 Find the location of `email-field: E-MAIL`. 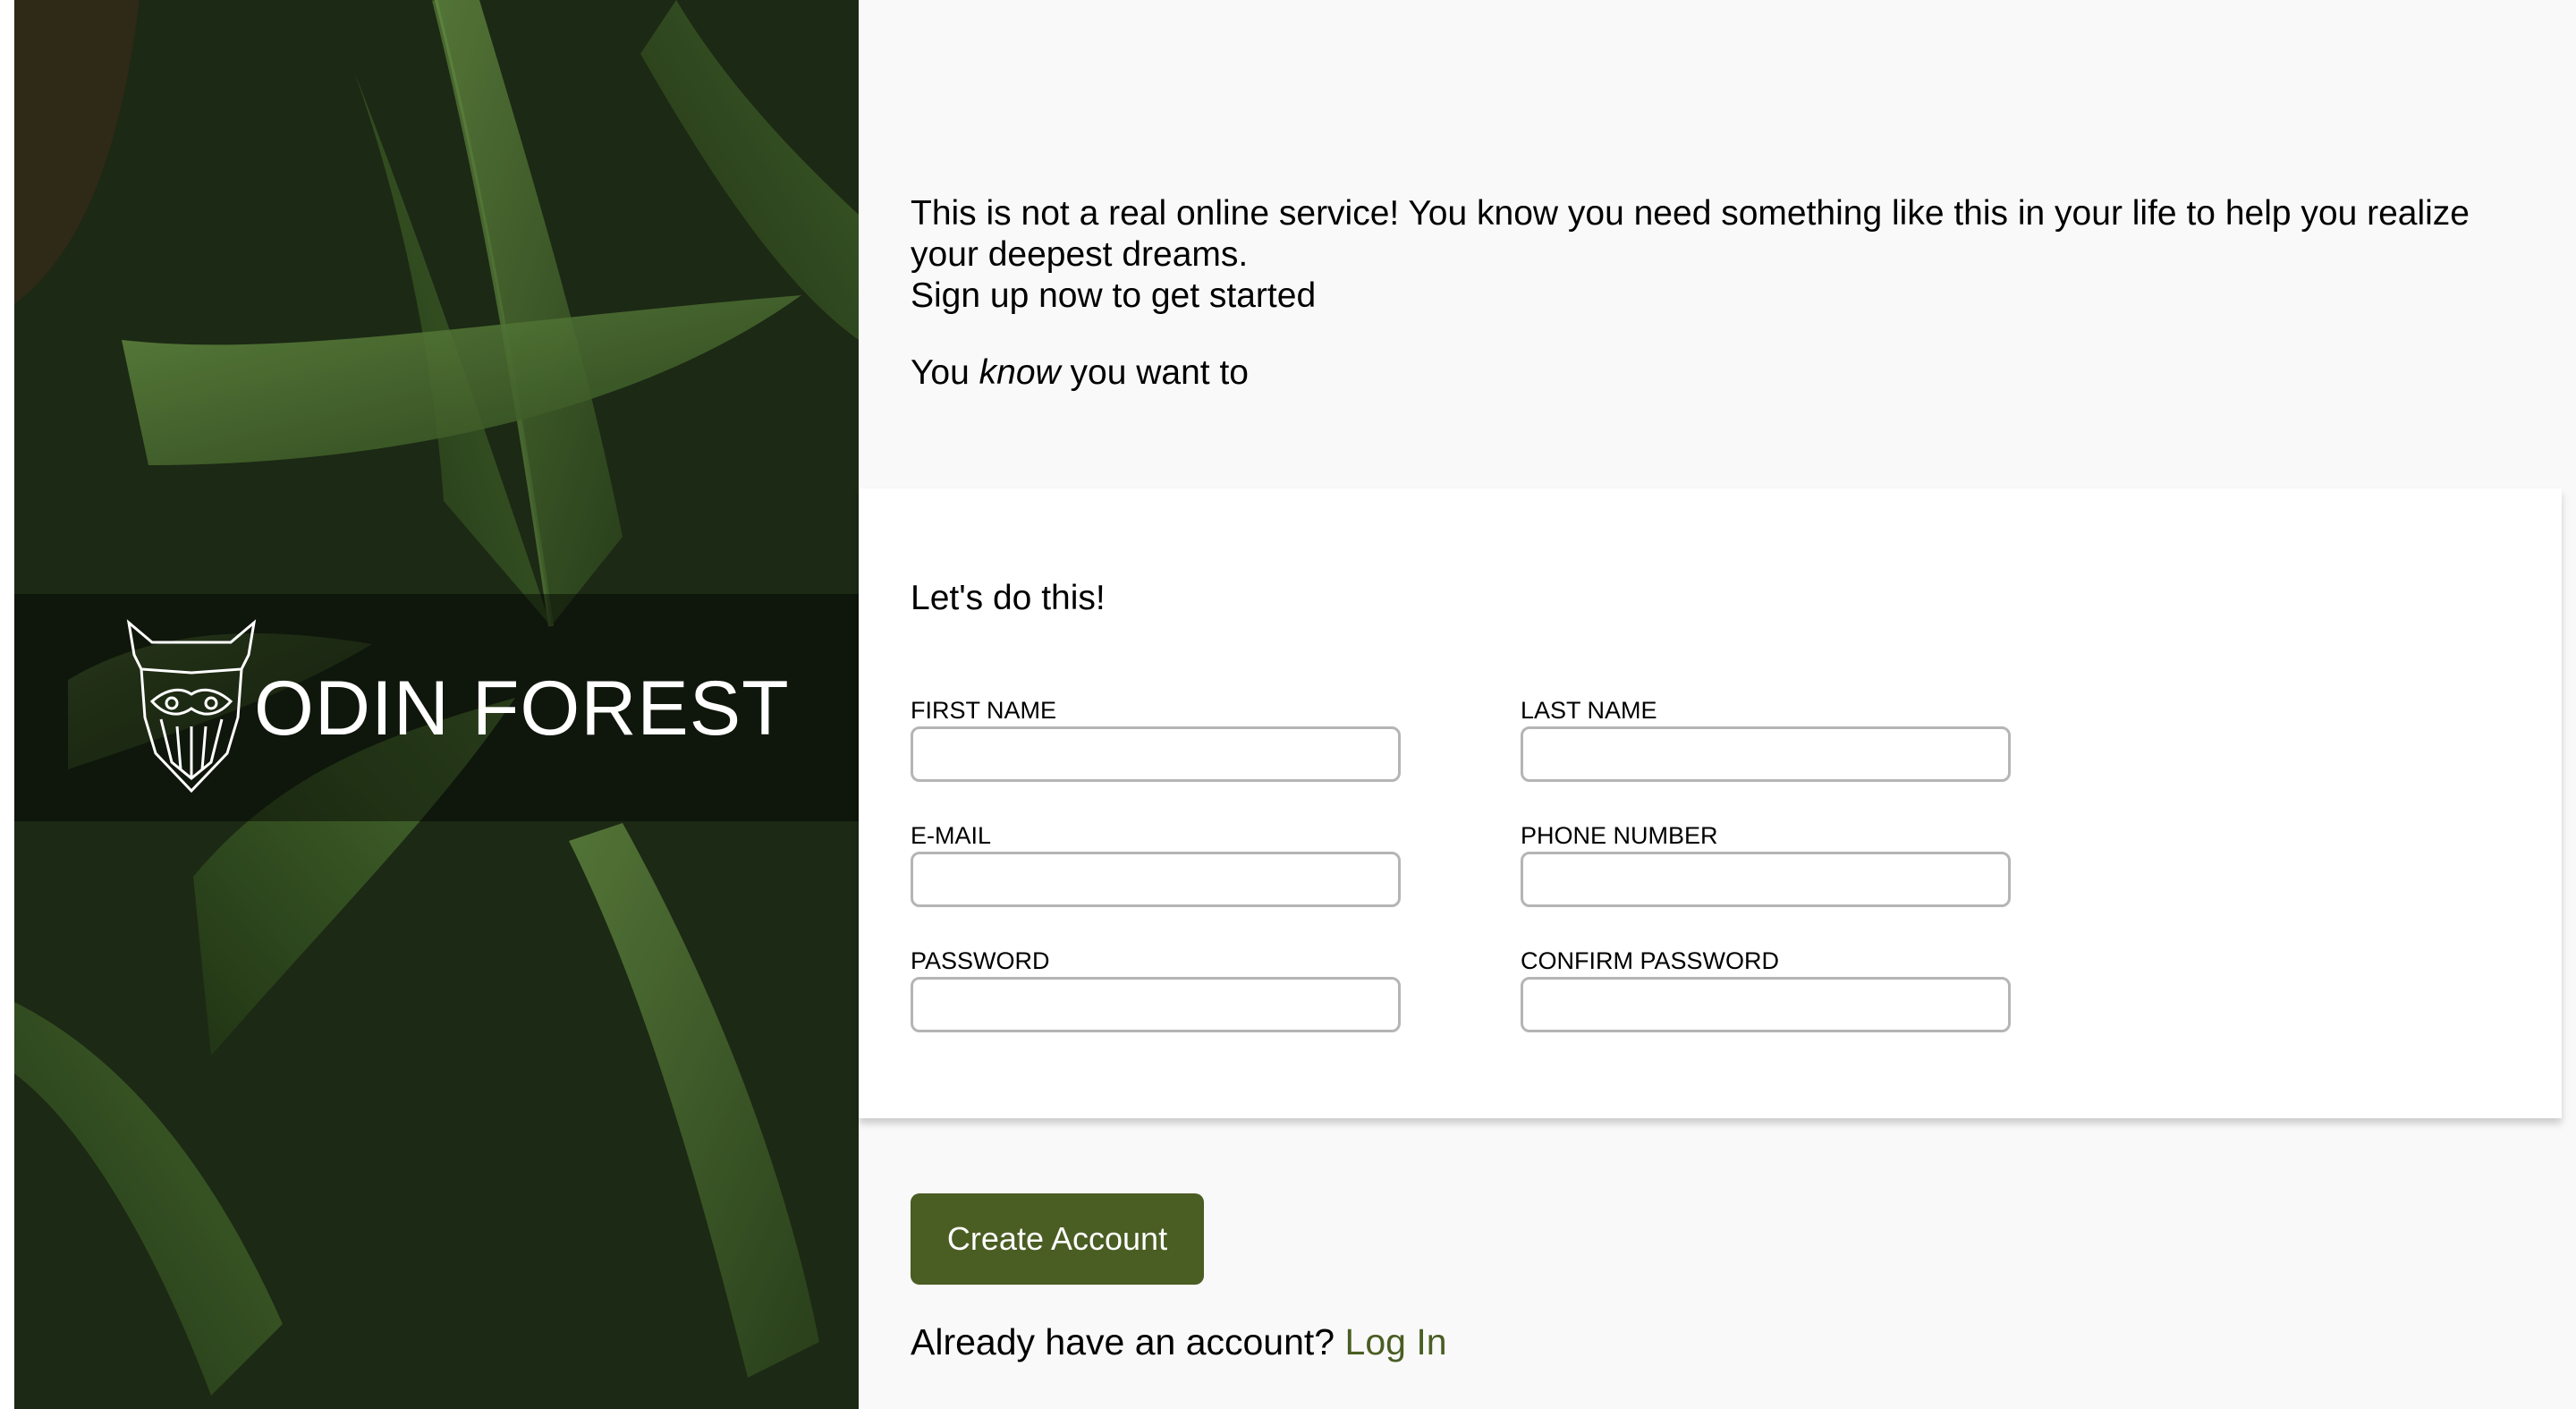

email-field: E-MAIL is located at coordinates (1156, 864).